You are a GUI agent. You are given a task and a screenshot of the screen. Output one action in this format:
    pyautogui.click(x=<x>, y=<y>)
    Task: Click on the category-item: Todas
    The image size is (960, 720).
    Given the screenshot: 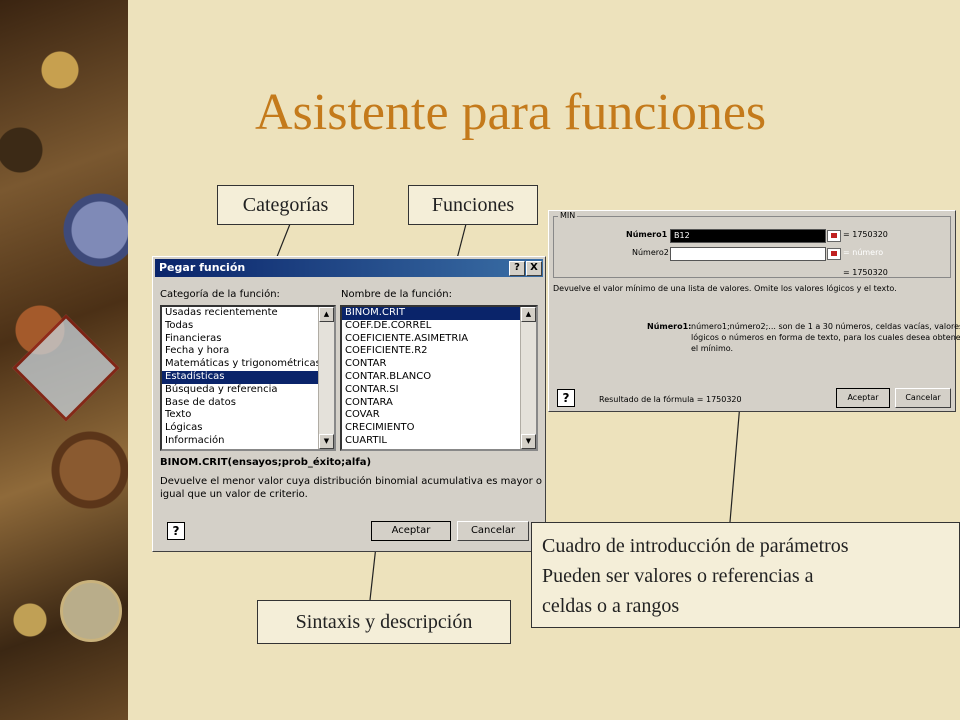 What is the action you would take?
    pyautogui.click(x=248, y=326)
    